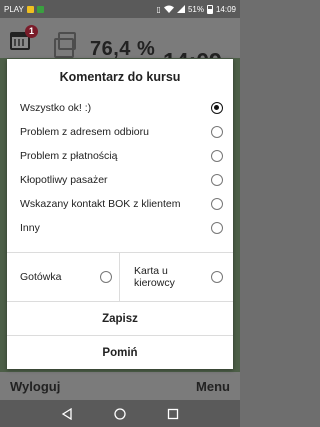 This screenshot has height=427, width=320. What do you see at coordinates (30, 228) in the screenshot?
I see `option-label: Inny` at bounding box center [30, 228].